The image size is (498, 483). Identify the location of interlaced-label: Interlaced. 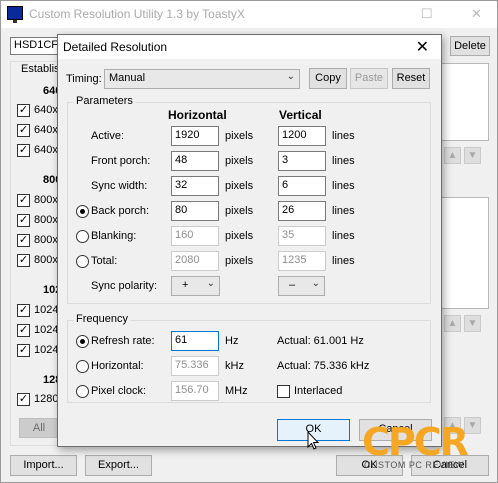
(318, 391).